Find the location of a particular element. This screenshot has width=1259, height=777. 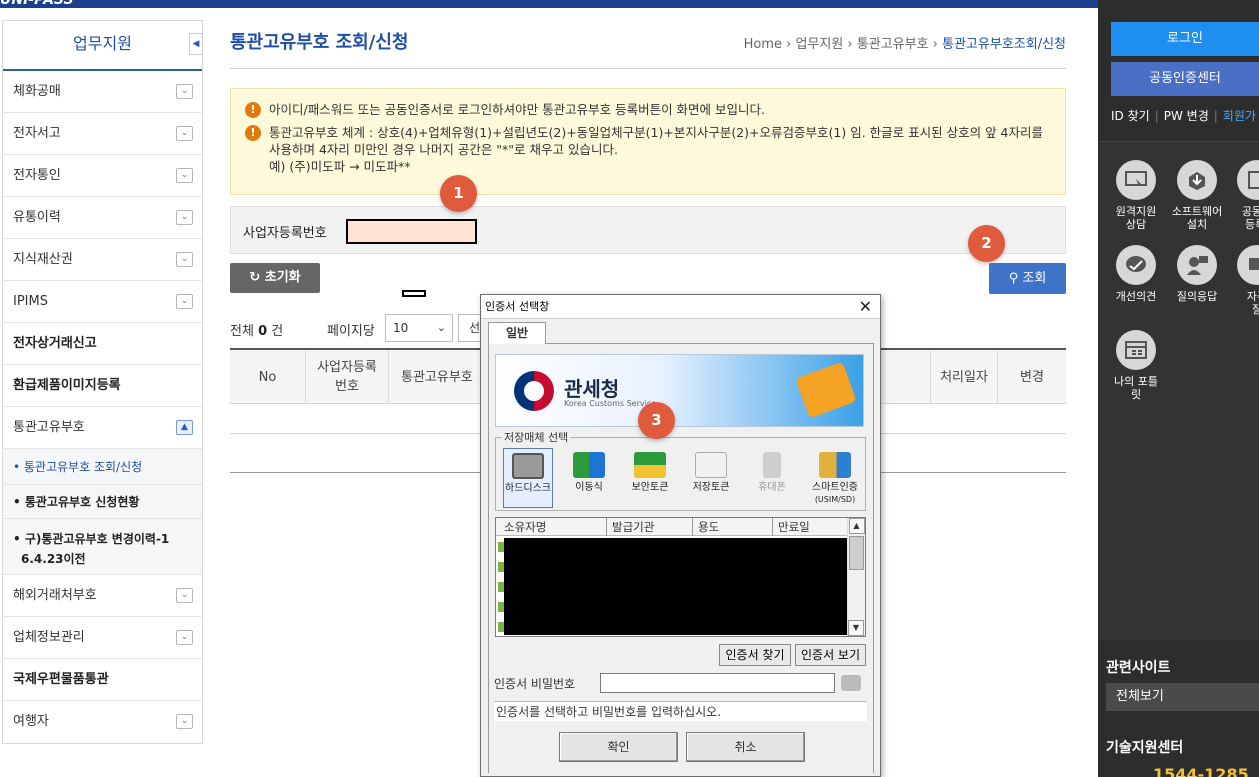

portlet-icon is located at coordinates (1136, 350).